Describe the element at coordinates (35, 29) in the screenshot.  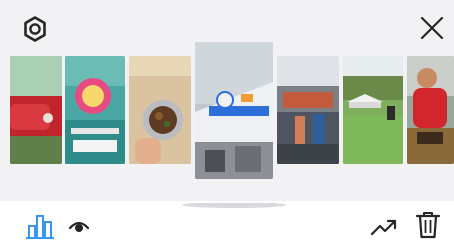
I see `gear-icon` at that location.